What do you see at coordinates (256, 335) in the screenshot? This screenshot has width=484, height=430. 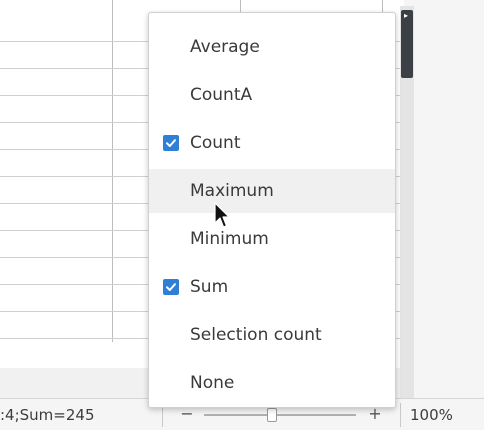 I see `menu-item-label: Selection count` at bounding box center [256, 335].